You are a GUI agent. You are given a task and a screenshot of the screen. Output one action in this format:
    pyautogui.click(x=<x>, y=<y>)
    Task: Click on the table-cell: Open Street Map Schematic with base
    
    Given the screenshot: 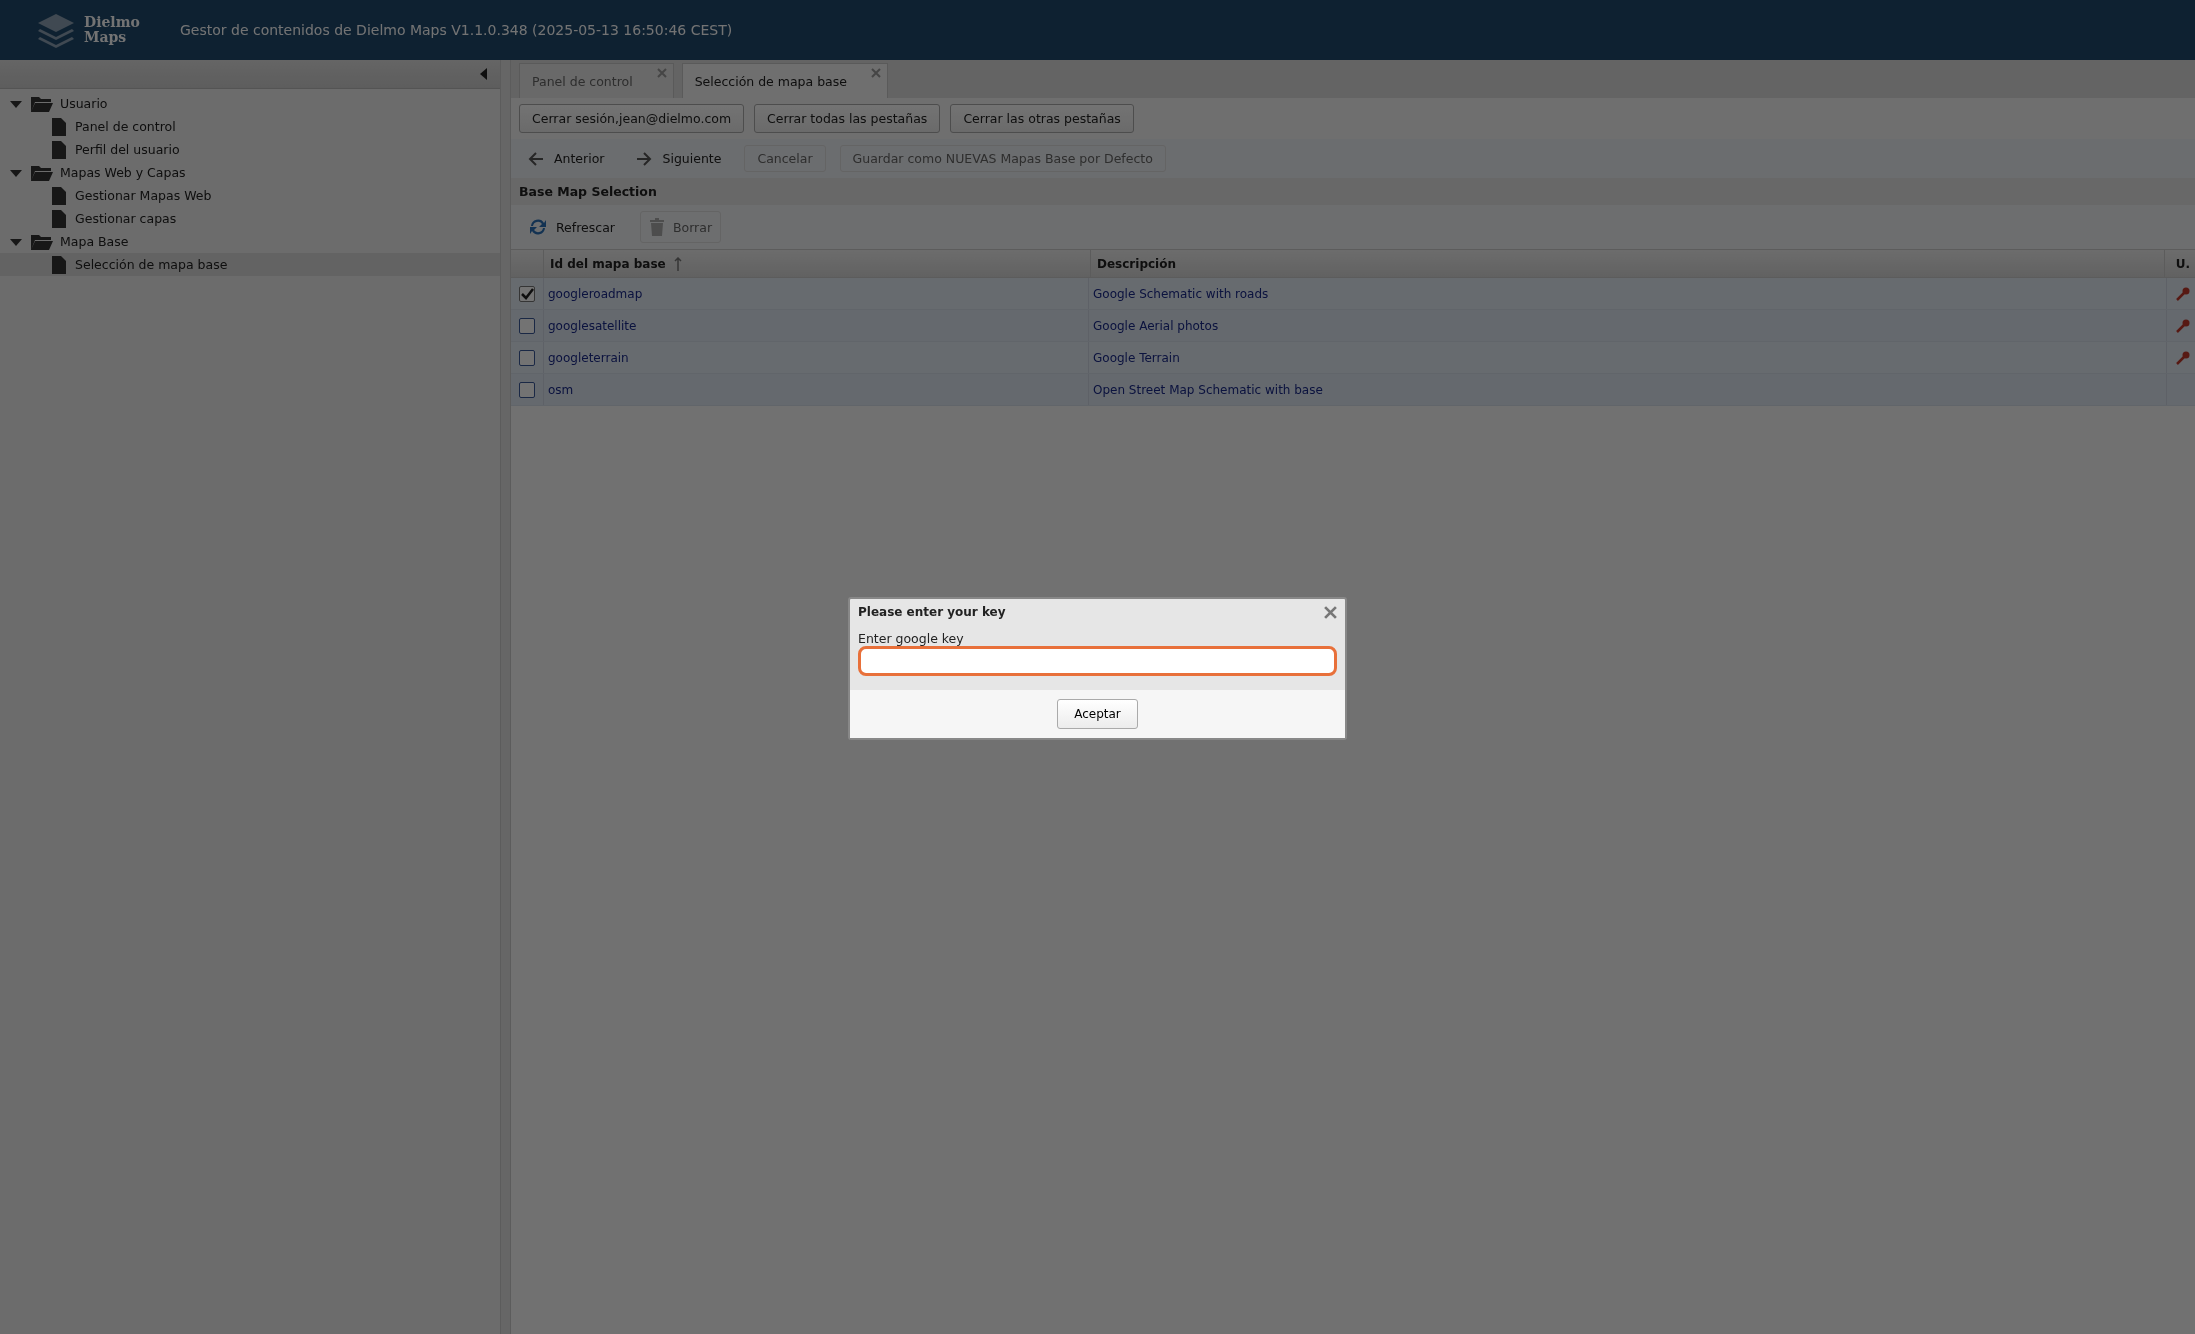 What is the action you would take?
    pyautogui.click(x=1627, y=389)
    